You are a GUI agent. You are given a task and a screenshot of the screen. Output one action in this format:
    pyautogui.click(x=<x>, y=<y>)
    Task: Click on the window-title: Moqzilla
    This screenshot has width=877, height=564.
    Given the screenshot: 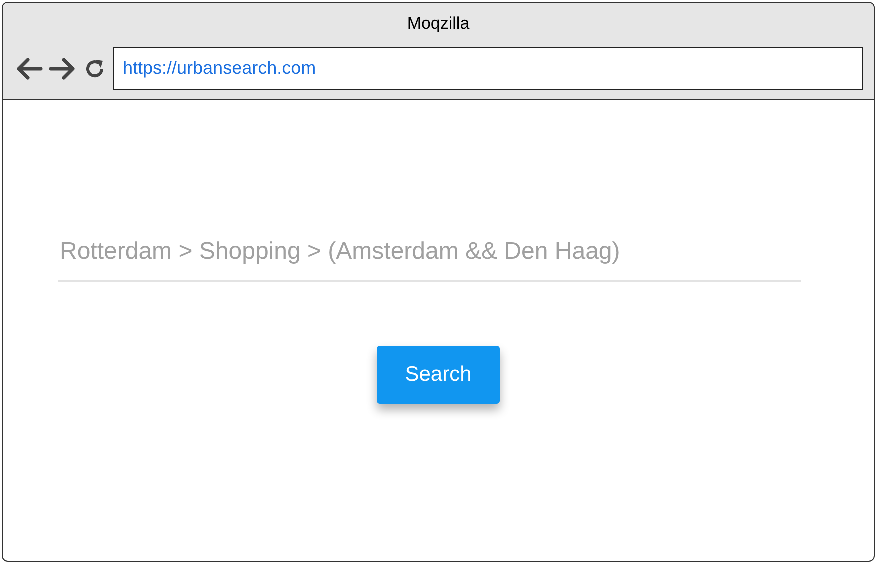 What is the action you would take?
    pyautogui.click(x=438, y=24)
    